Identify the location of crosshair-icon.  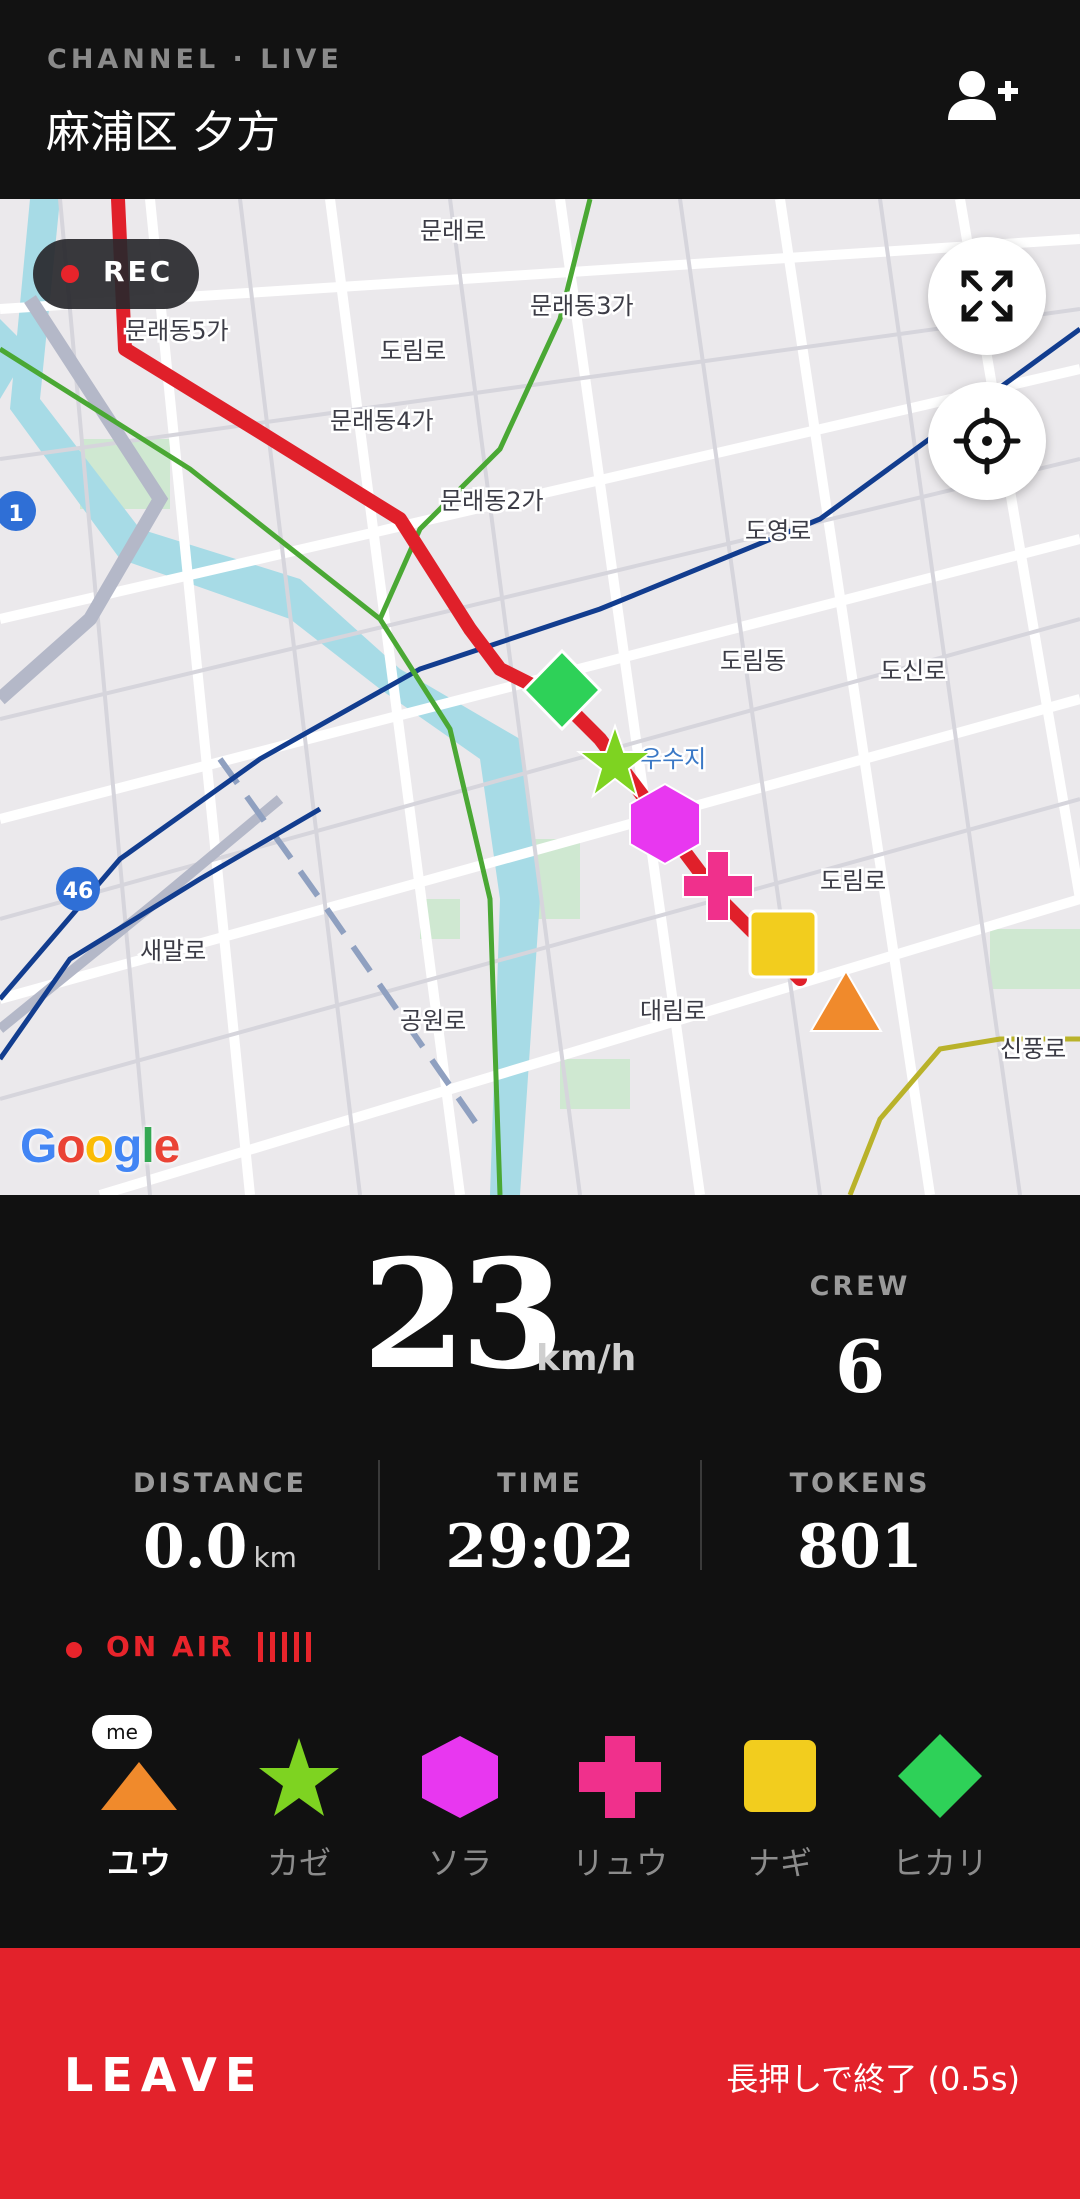
(987, 441).